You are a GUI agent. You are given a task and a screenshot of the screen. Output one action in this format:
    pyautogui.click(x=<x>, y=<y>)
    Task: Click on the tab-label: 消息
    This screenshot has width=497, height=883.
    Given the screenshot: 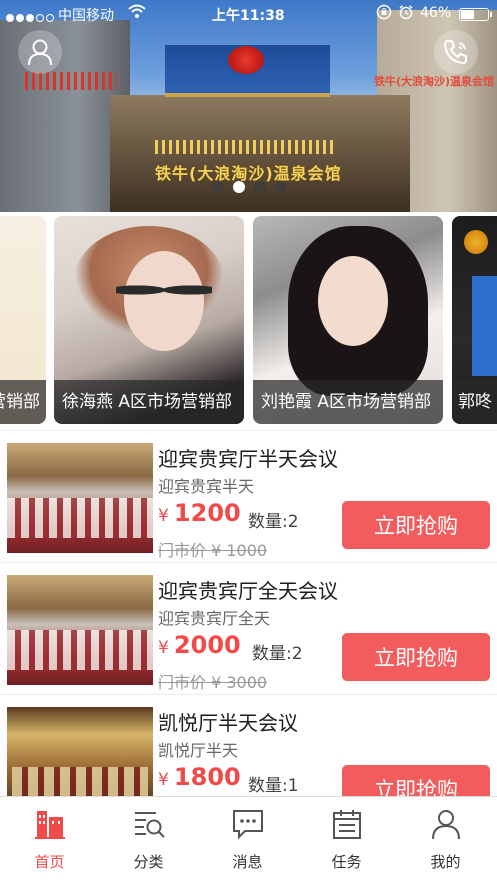 What is the action you would take?
    pyautogui.click(x=247, y=862)
    